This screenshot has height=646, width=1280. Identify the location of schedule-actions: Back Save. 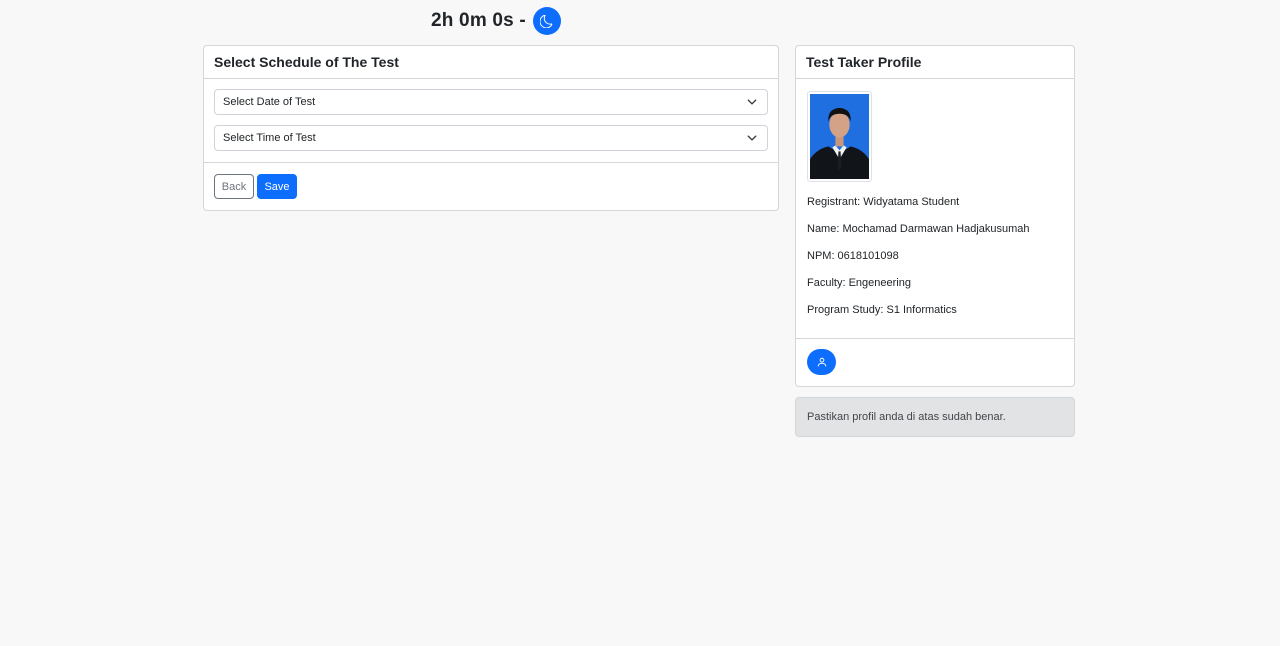
(491, 186).